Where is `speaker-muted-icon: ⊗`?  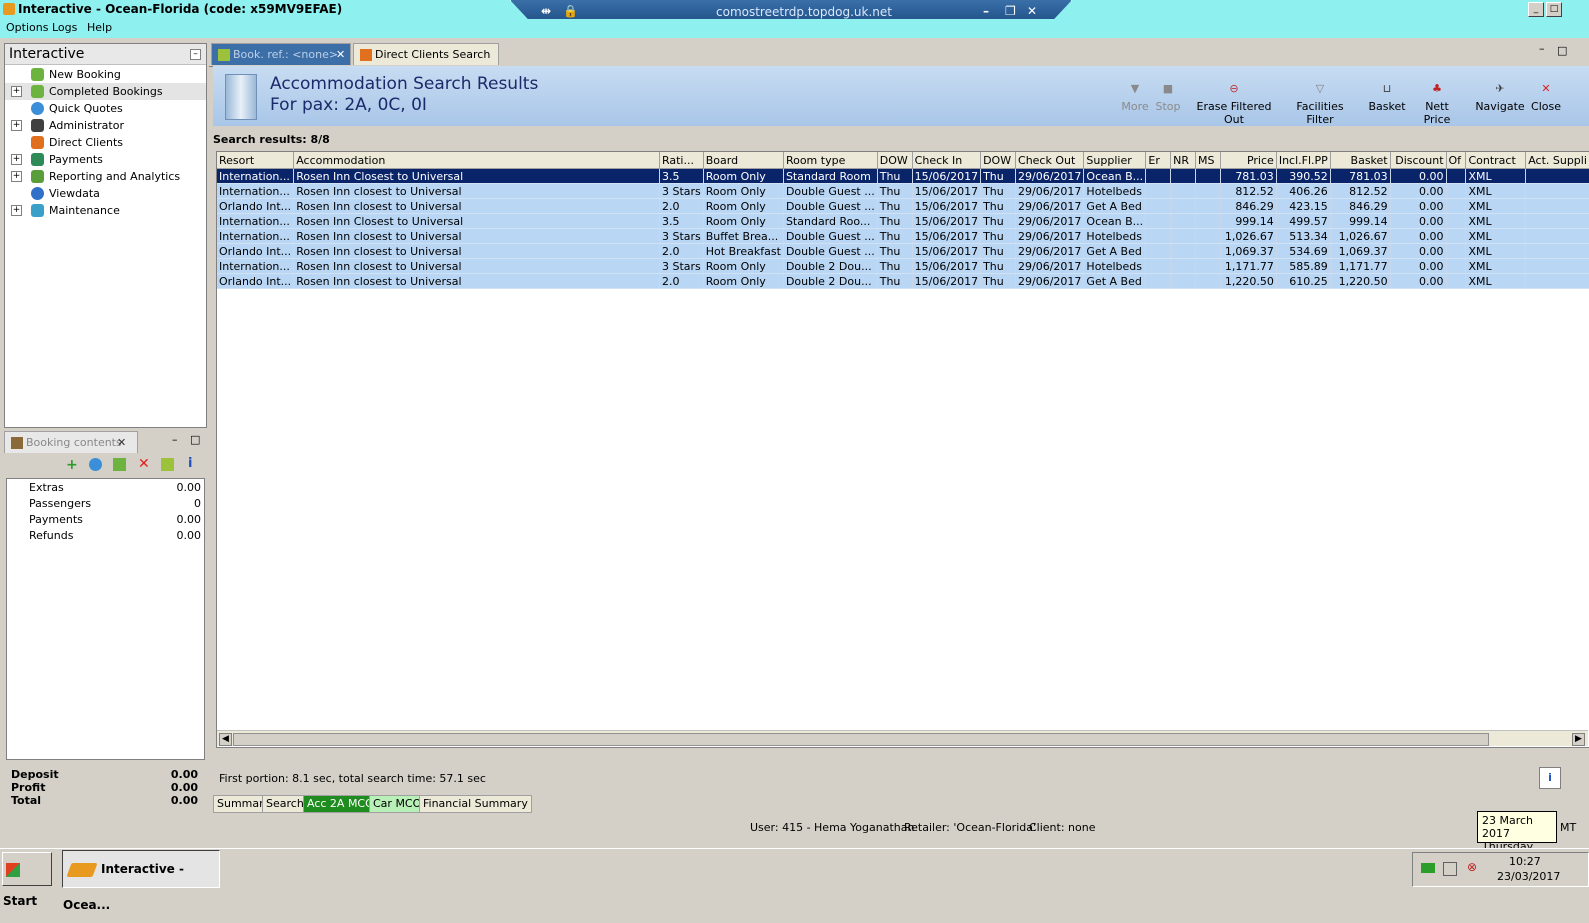 speaker-muted-icon: ⊗ is located at coordinates (1472, 867).